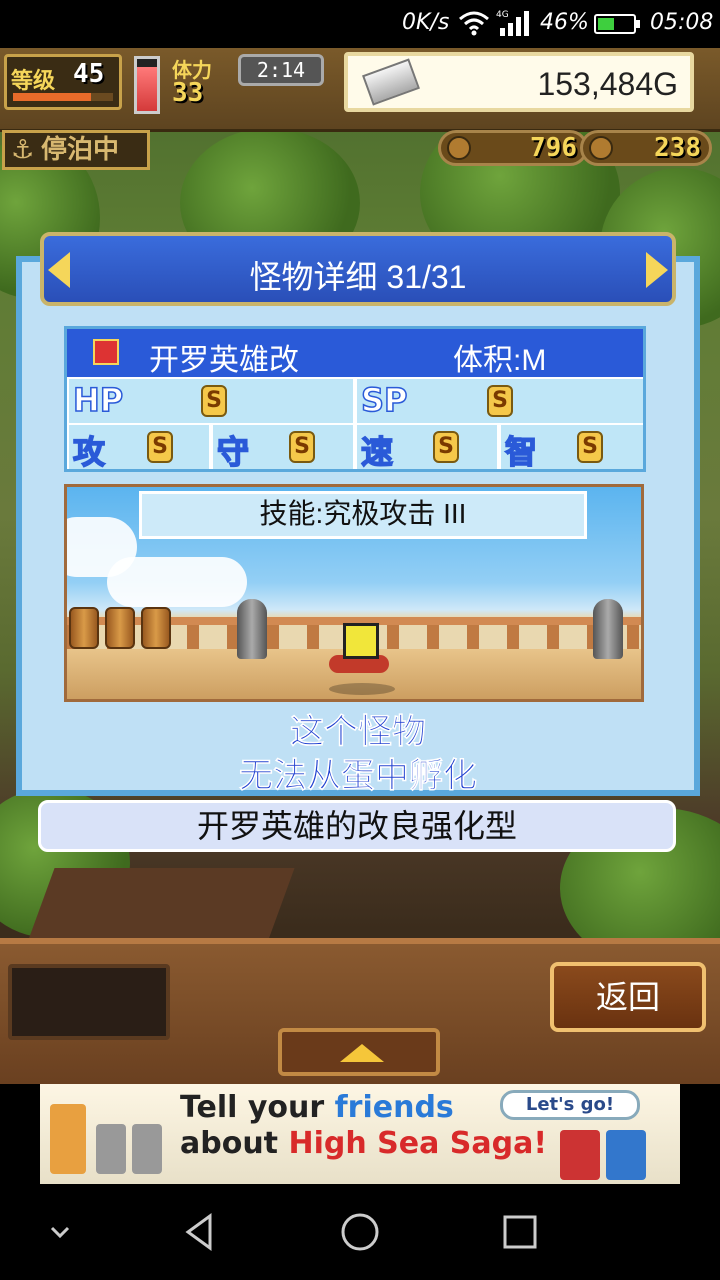  What do you see at coordinates (200, 1232) in the screenshot?
I see `back-triangle-icon` at bounding box center [200, 1232].